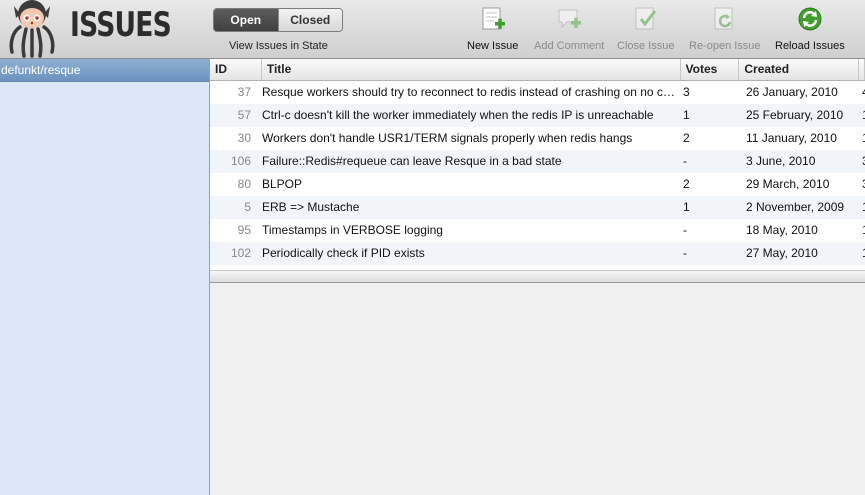  I want to click on state-segmented-control: Open Closed, so click(278, 20).